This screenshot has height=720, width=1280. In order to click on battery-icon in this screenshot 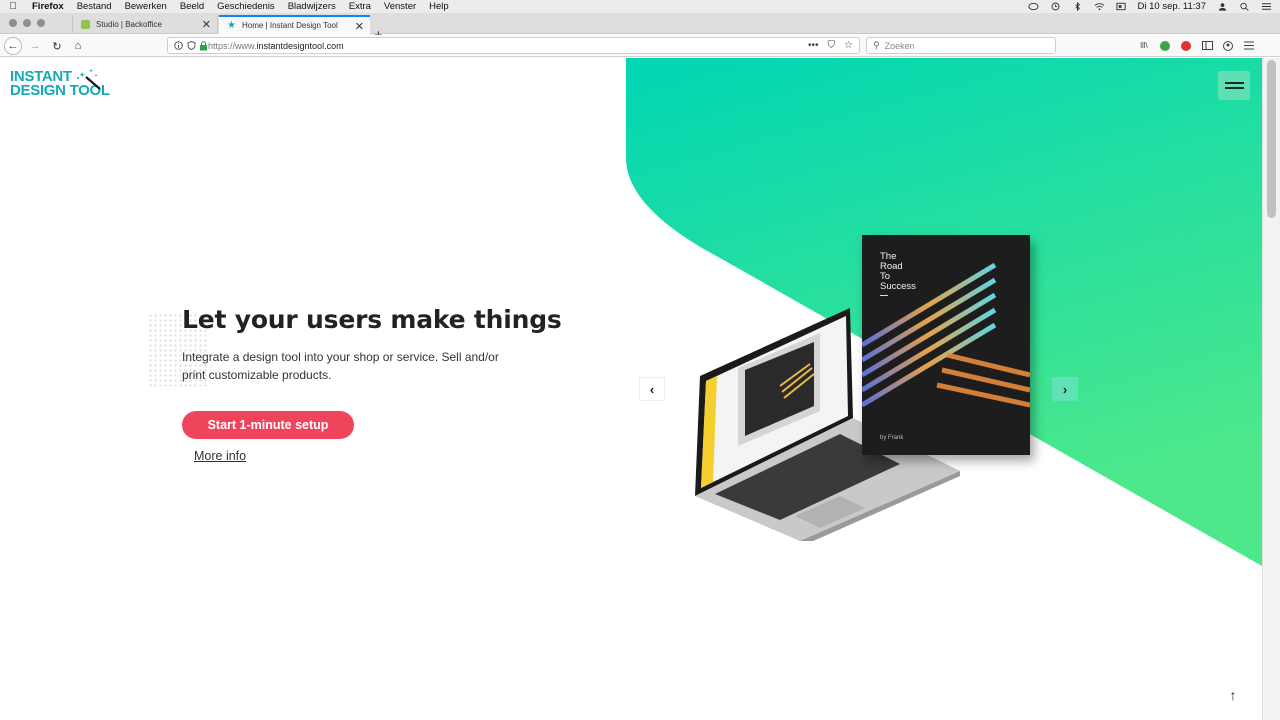, I will do `click(1121, 6)`.